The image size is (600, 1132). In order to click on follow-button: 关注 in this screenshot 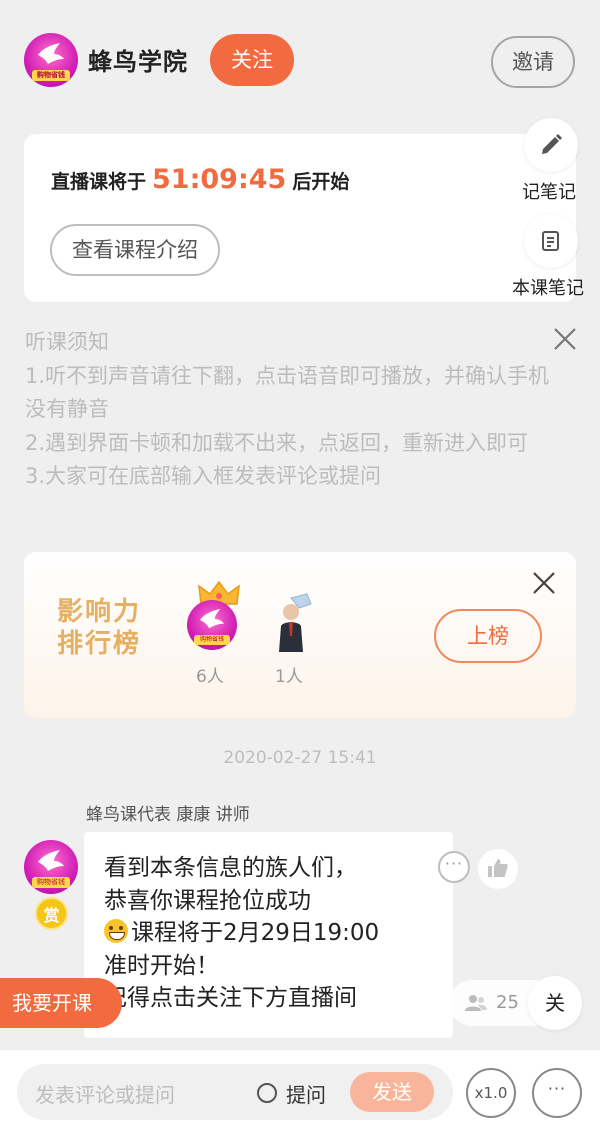, I will do `click(252, 60)`.